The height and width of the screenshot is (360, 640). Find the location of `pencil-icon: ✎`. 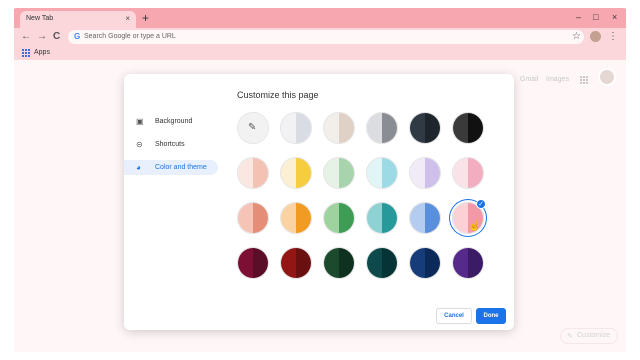

pencil-icon: ✎ is located at coordinates (252, 127).